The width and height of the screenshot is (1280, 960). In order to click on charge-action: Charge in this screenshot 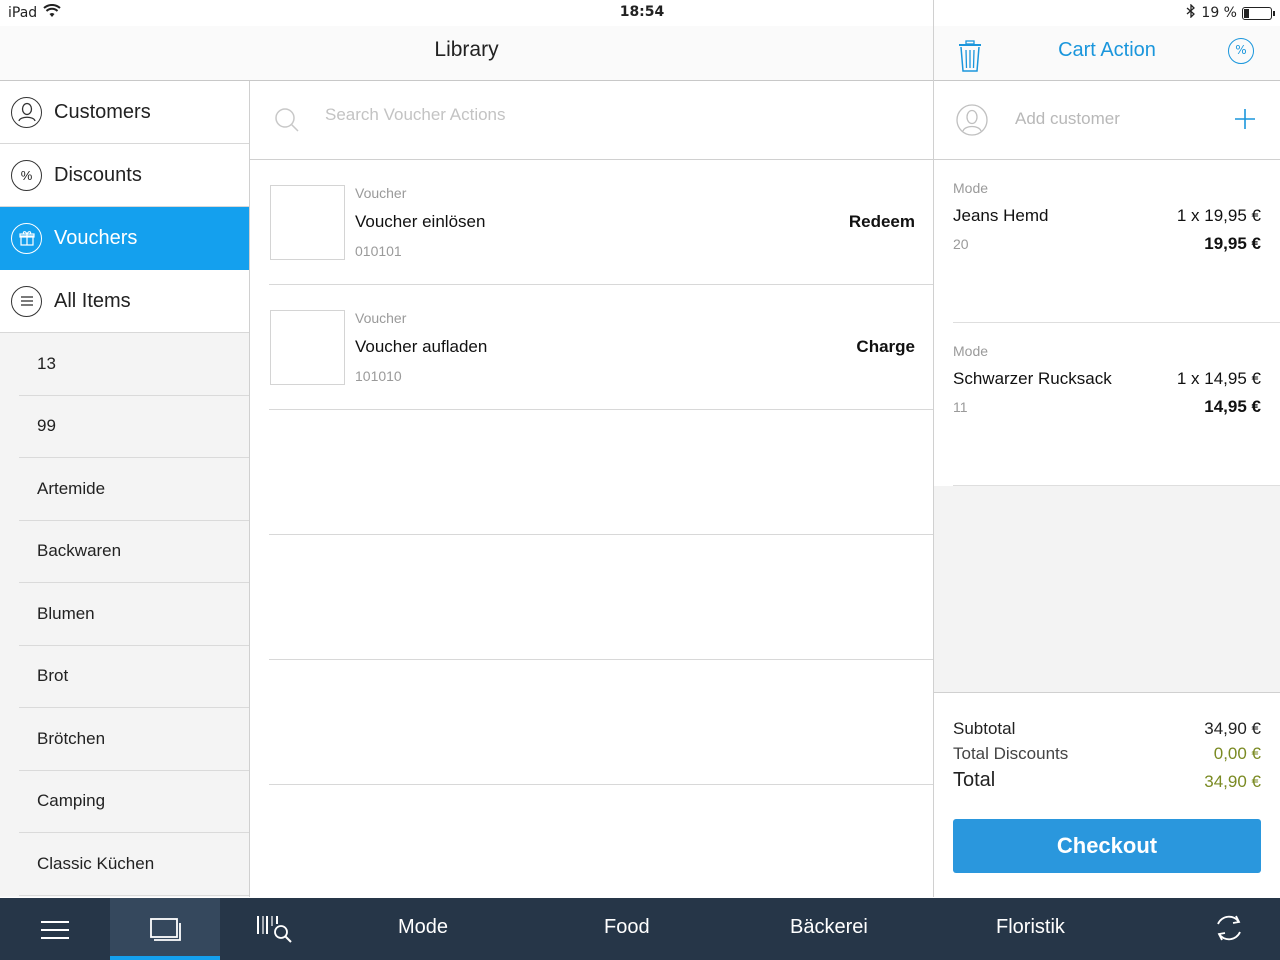, I will do `click(885, 347)`.